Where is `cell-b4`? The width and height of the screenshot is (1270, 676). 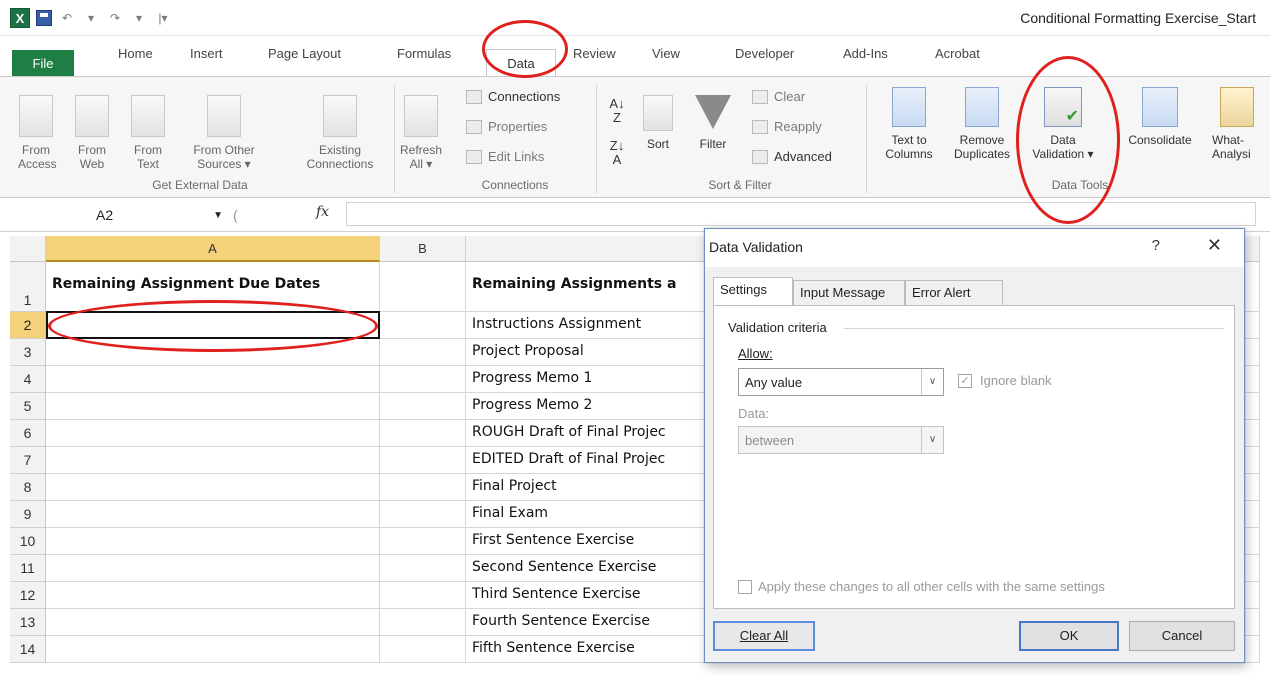
cell-b4 is located at coordinates (423, 379).